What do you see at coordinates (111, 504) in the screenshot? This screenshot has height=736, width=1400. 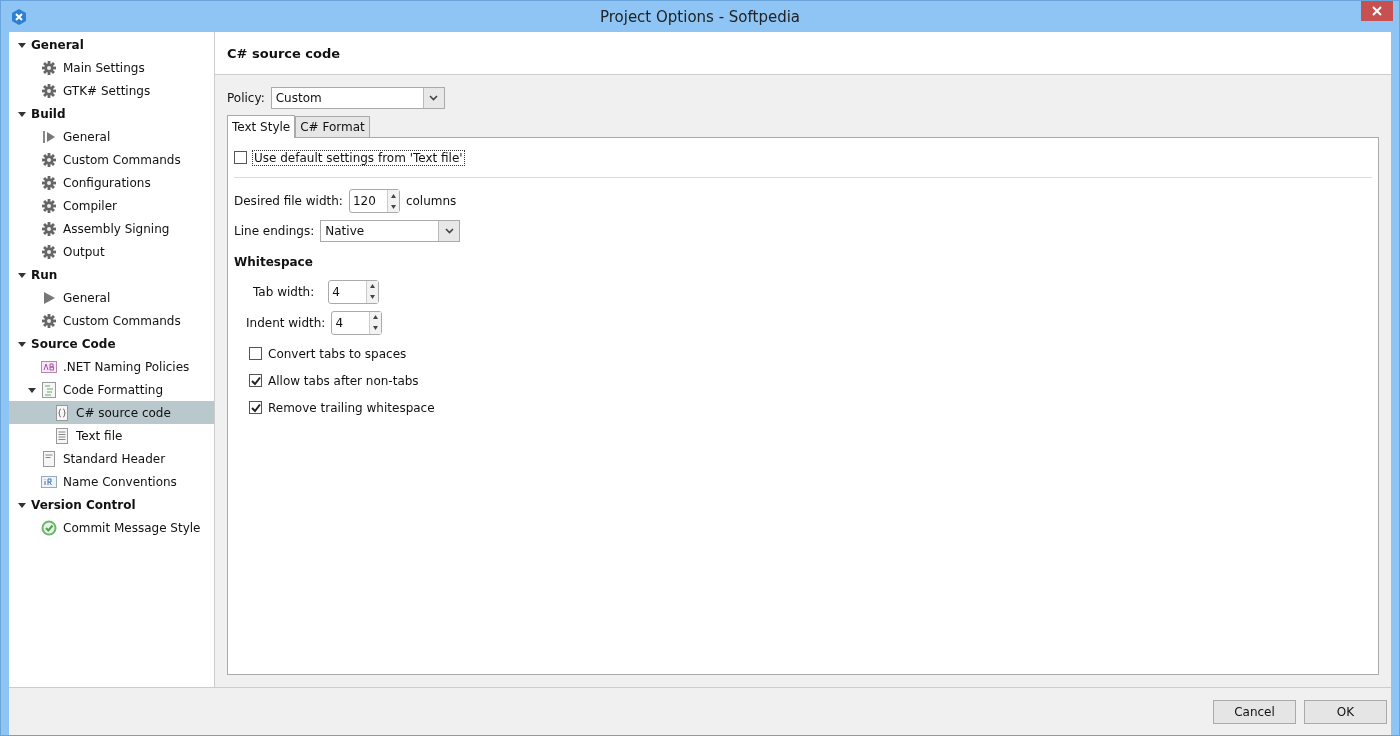 I see `tree-group: Version Control` at bounding box center [111, 504].